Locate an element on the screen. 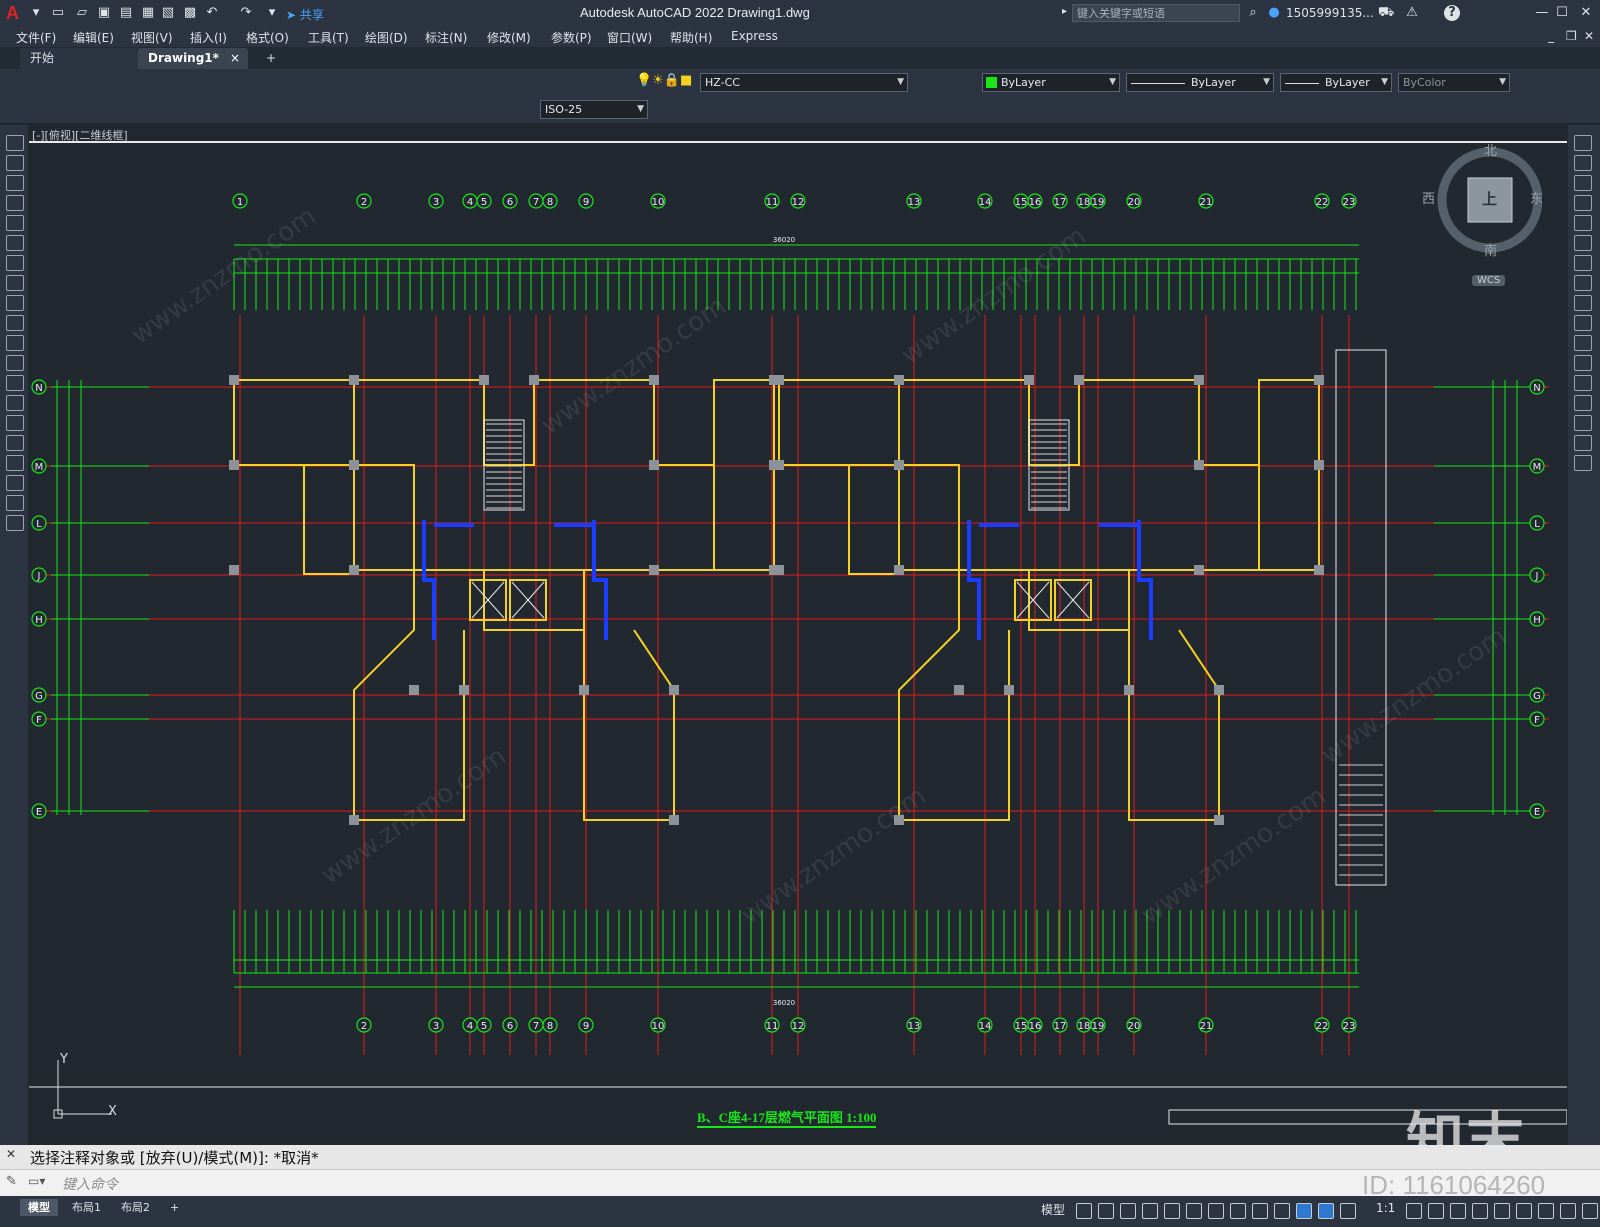 This screenshot has height=1227, width=1600. new-tab-button: + is located at coordinates (271, 58).